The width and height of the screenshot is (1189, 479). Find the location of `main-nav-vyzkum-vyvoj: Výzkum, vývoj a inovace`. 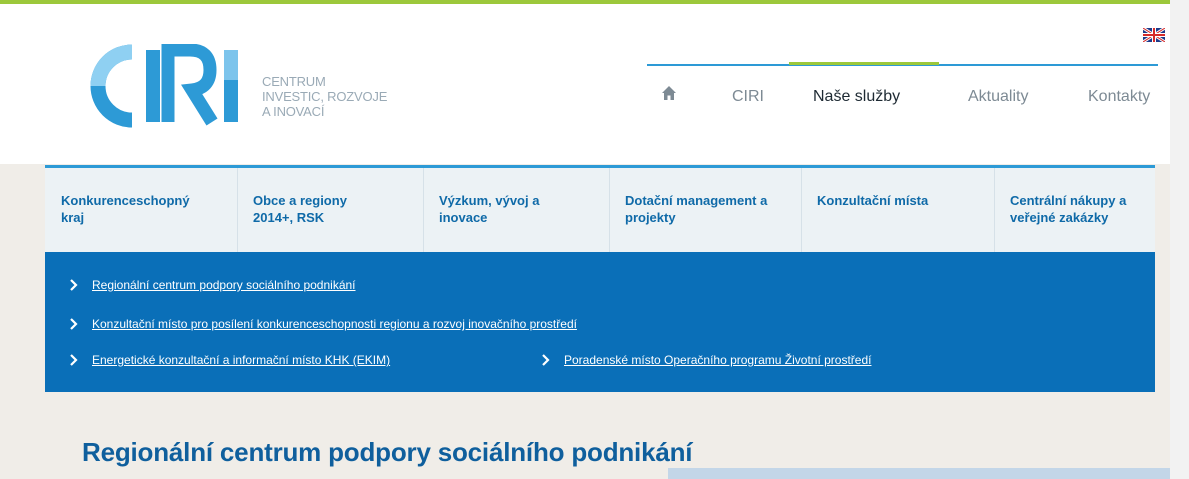

main-nav-vyzkum-vyvoj: Výzkum, vývoj a inovace is located at coordinates (516, 211).